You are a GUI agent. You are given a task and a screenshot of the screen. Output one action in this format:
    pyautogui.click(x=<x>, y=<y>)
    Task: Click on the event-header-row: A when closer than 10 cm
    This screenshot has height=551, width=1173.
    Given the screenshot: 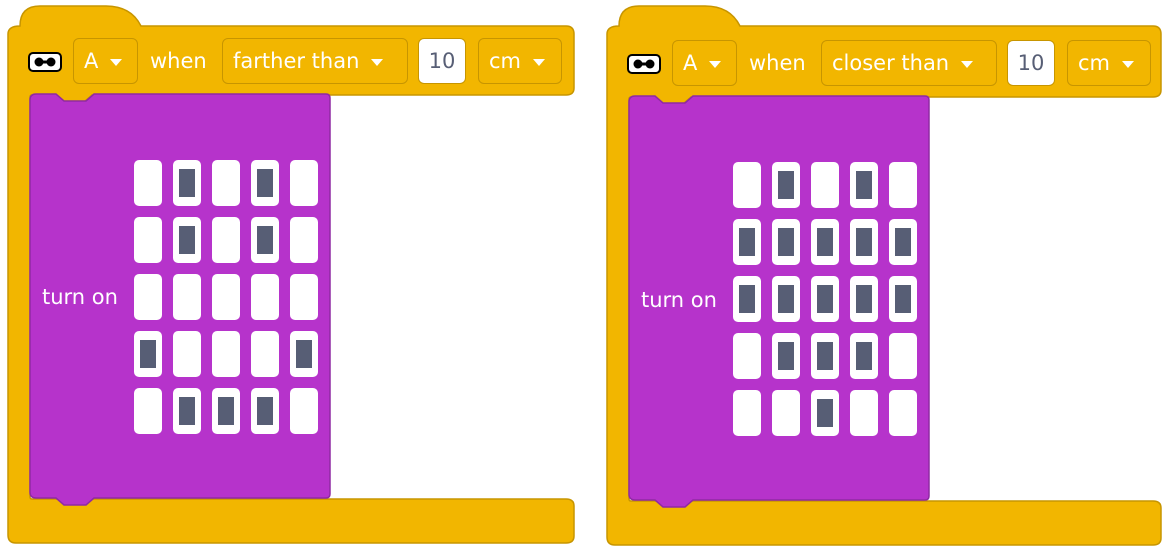 What is the action you would take?
    pyautogui.click(x=889, y=63)
    